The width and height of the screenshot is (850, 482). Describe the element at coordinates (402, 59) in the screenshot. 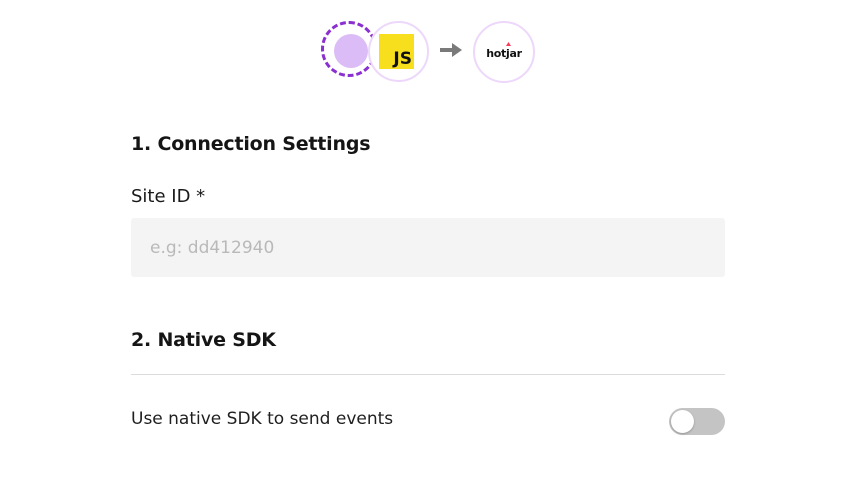

I see `javascript-icon-label: JS` at that location.